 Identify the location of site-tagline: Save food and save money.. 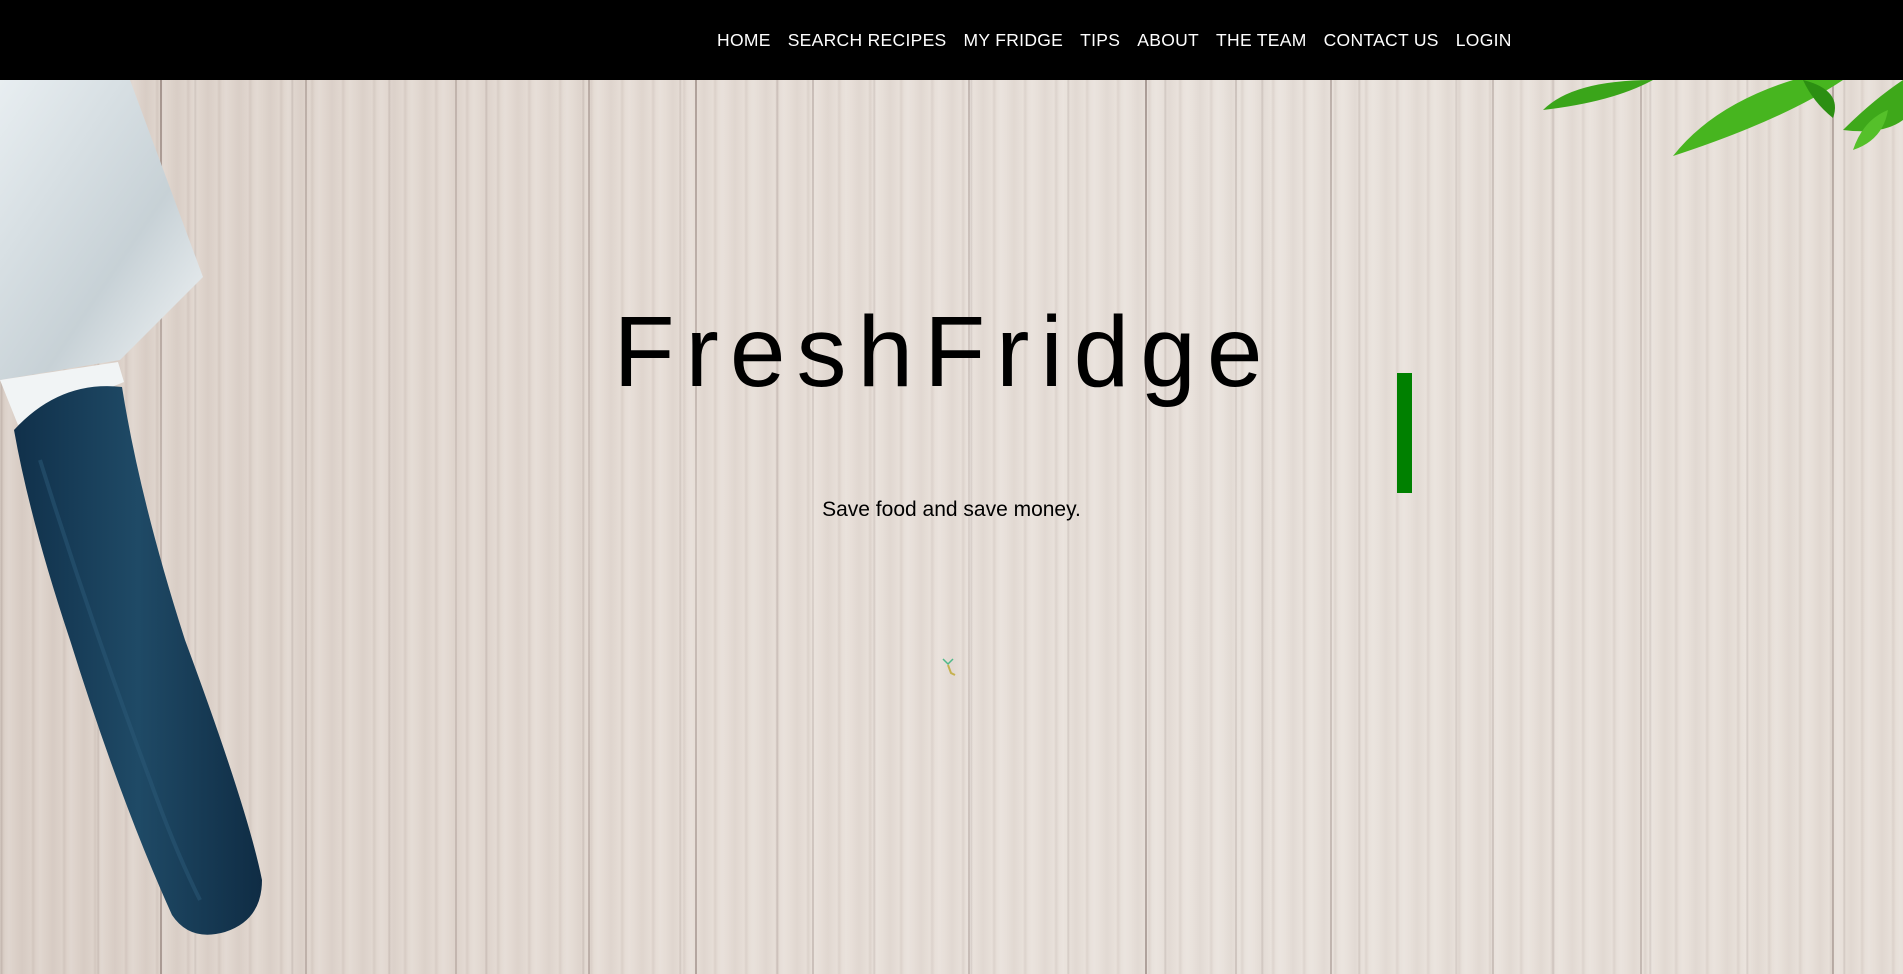
(951, 509).